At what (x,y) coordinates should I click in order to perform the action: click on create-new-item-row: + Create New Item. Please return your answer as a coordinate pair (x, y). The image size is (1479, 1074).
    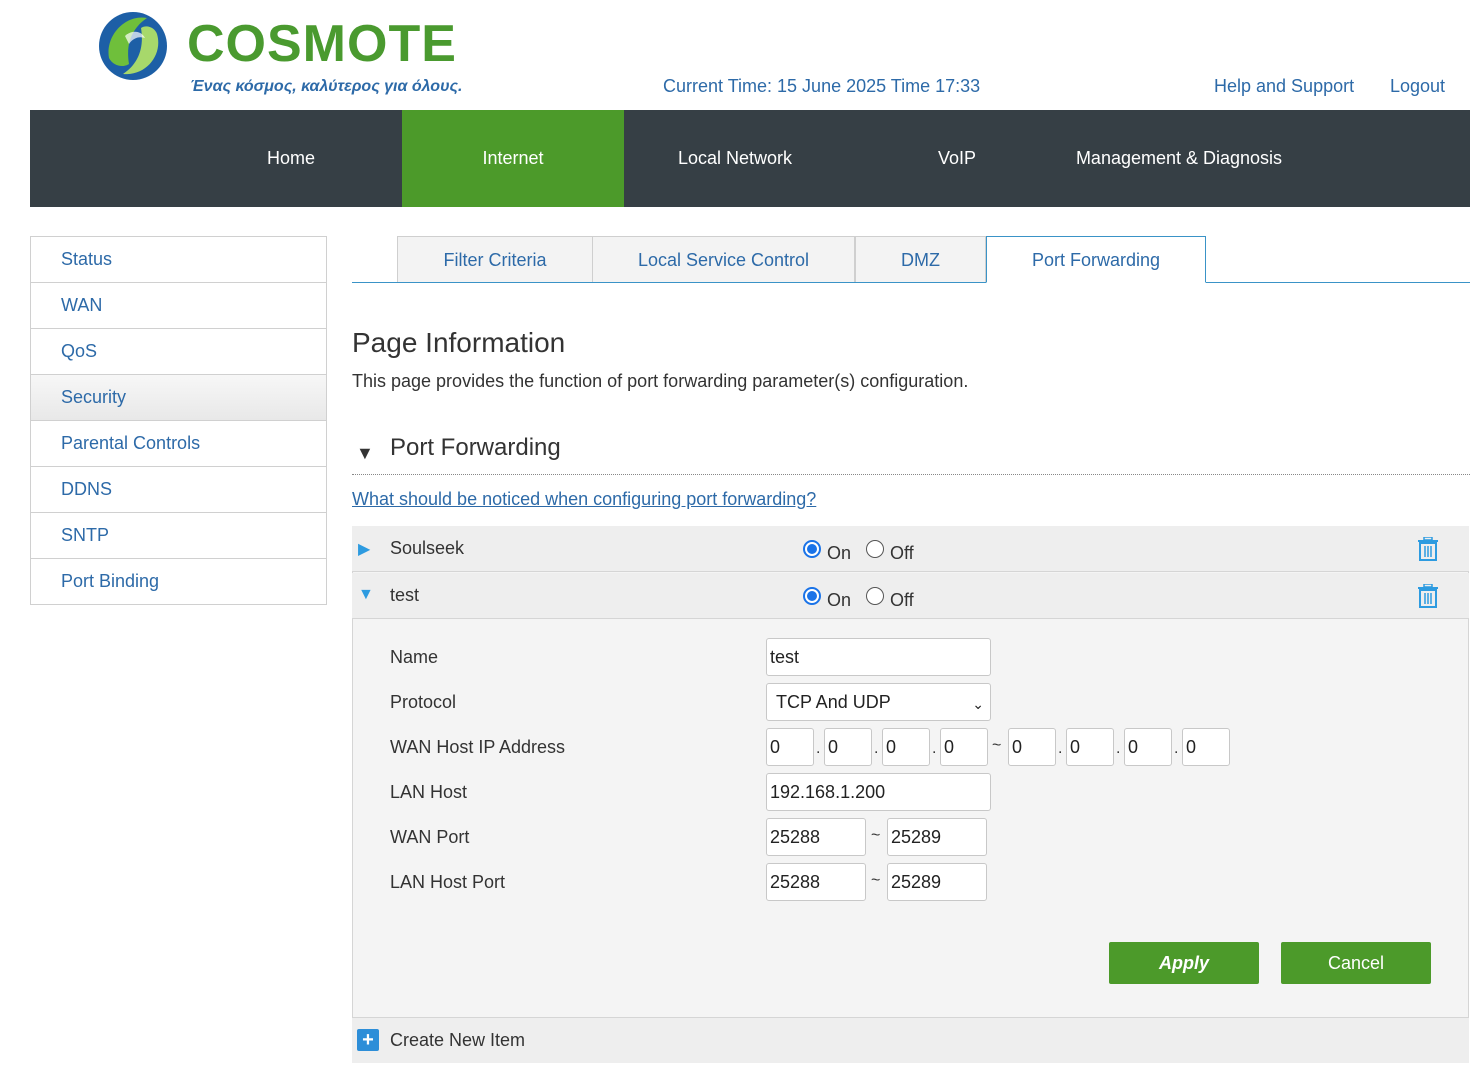
    Looking at the image, I should click on (910, 1040).